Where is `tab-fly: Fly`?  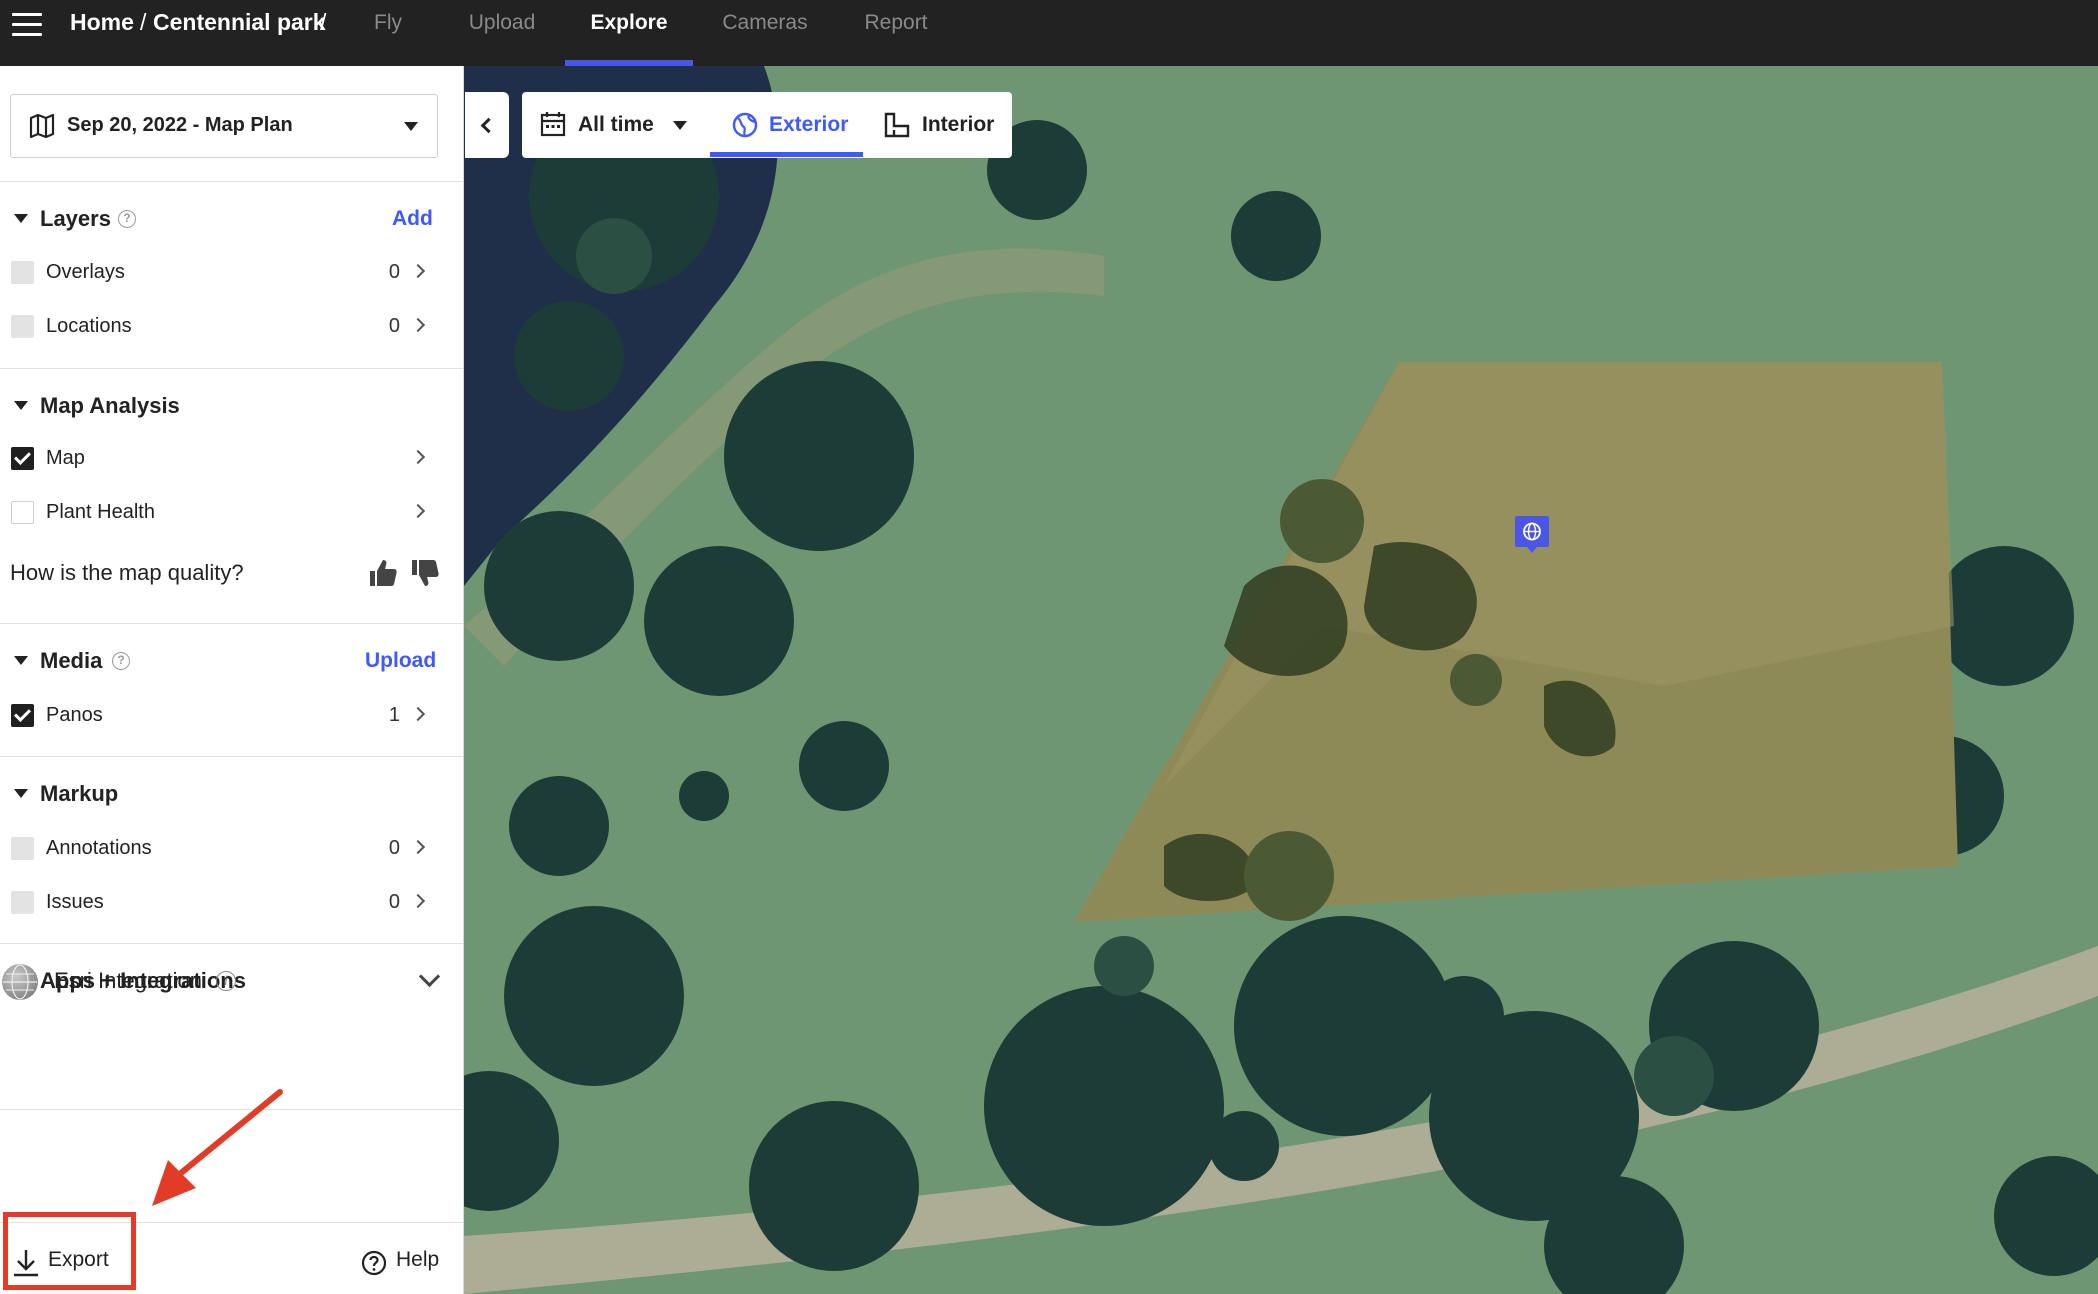 tab-fly: Fly is located at coordinates (388, 33).